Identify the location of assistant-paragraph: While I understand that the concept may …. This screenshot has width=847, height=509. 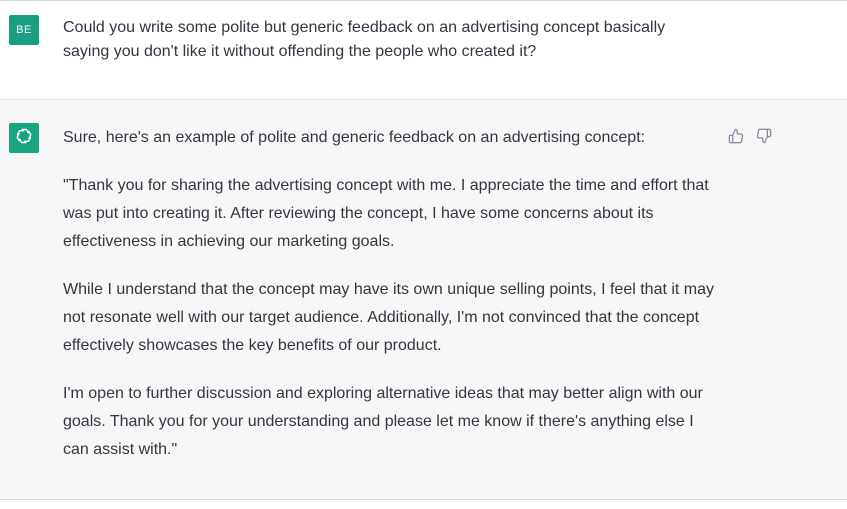
(389, 317).